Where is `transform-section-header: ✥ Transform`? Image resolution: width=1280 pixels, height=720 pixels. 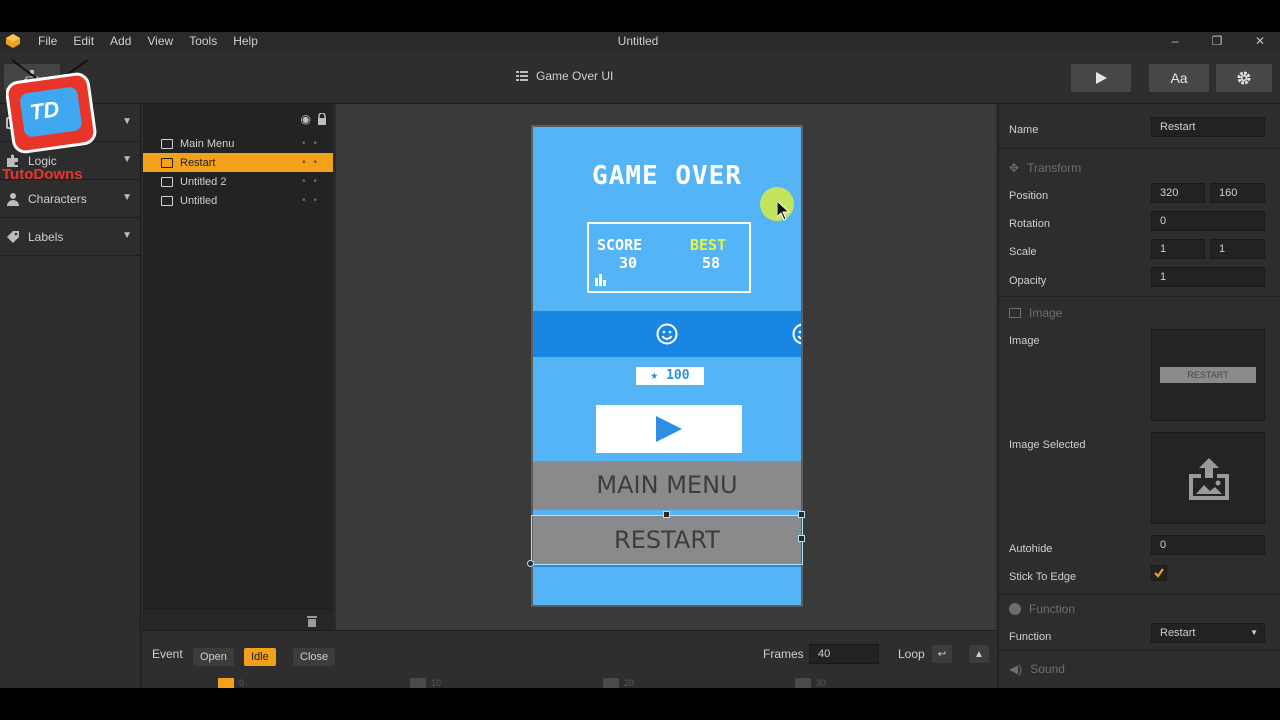 transform-section-header: ✥ Transform is located at coordinates (1045, 168).